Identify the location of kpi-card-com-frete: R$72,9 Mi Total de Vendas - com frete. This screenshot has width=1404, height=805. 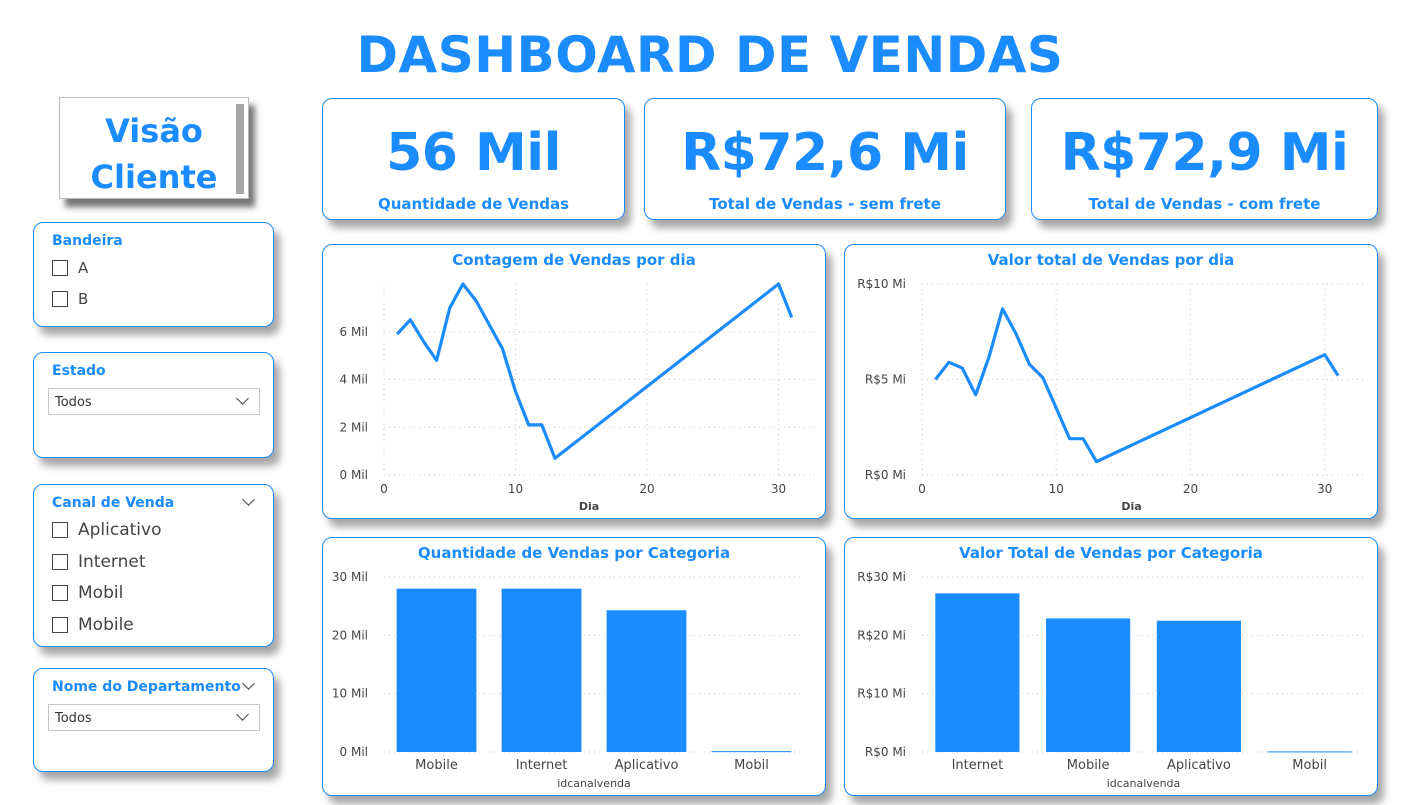
(1204, 159).